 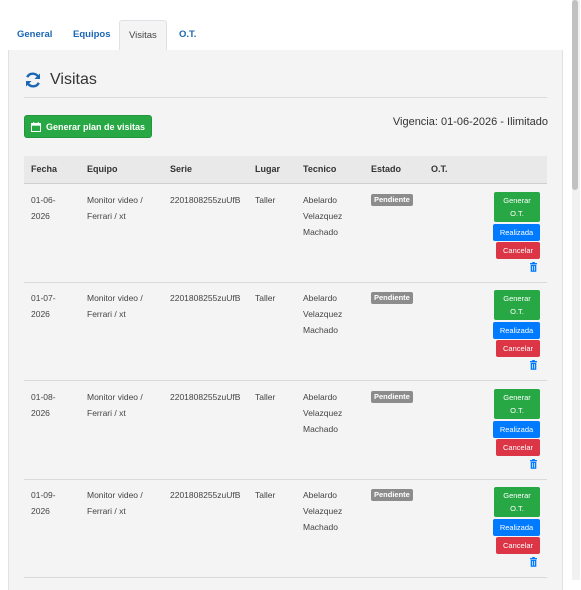 What do you see at coordinates (576, 290) in the screenshot?
I see `scrollbar` at bounding box center [576, 290].